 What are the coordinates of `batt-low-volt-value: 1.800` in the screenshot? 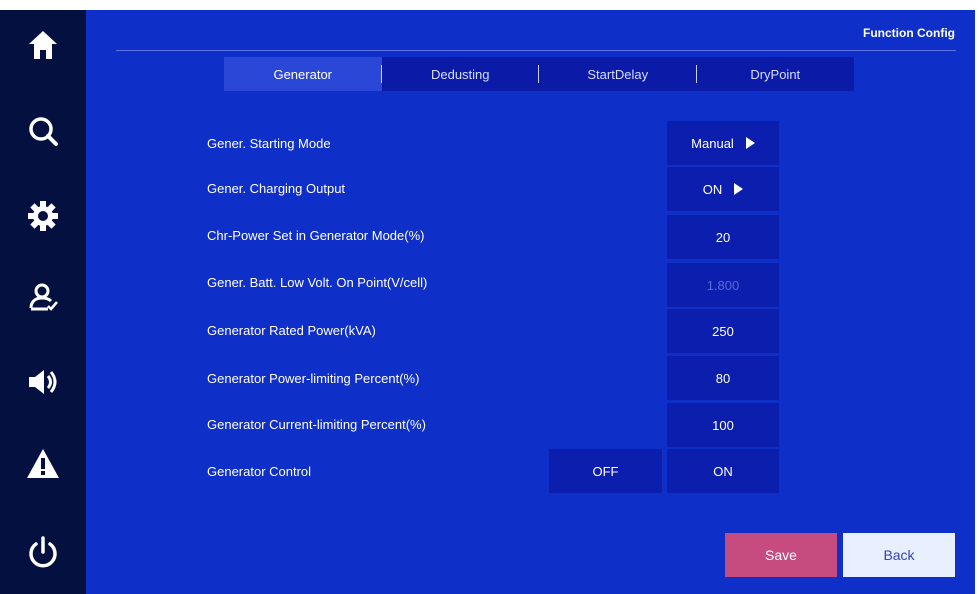 It's located at (723, 285).